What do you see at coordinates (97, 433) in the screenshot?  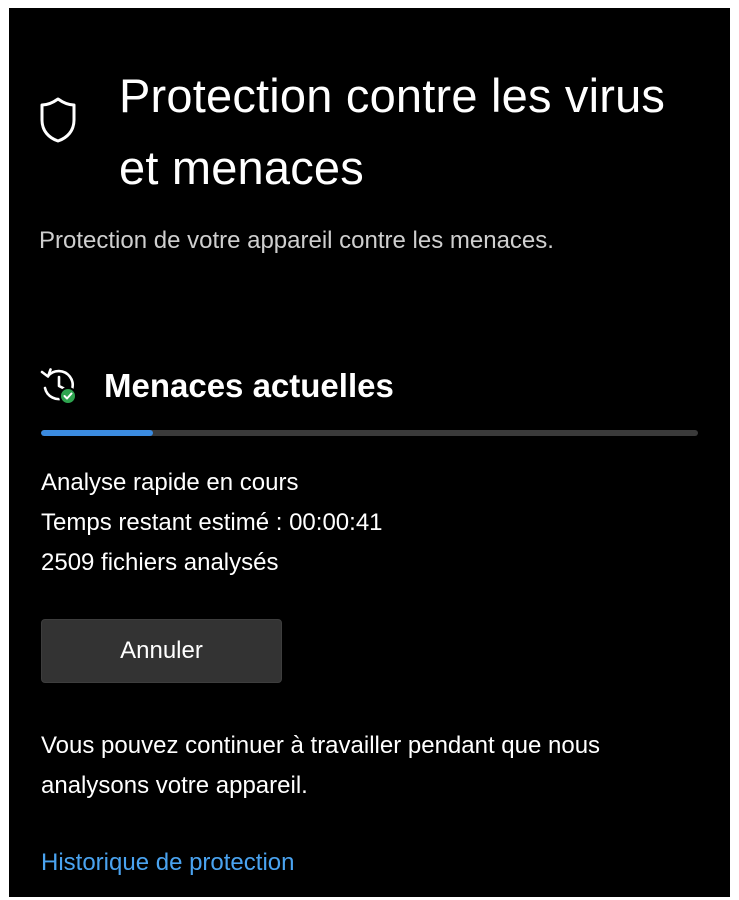 I see `scan-progress-fill` at bounding box center [97, 433].